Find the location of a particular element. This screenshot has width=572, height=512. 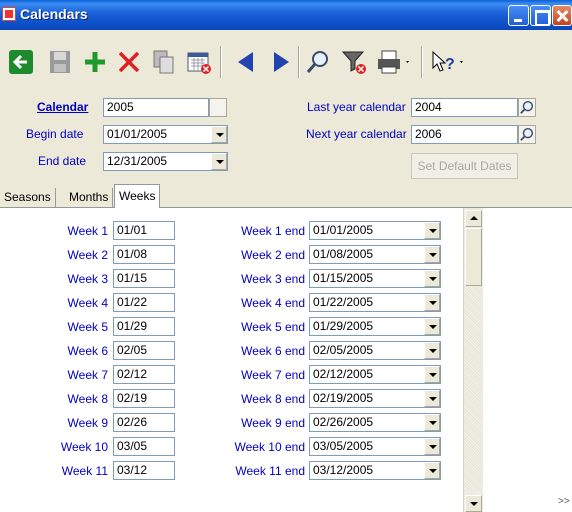

next-year-calendar-field: 2006 is located at coordinates (464, 134).